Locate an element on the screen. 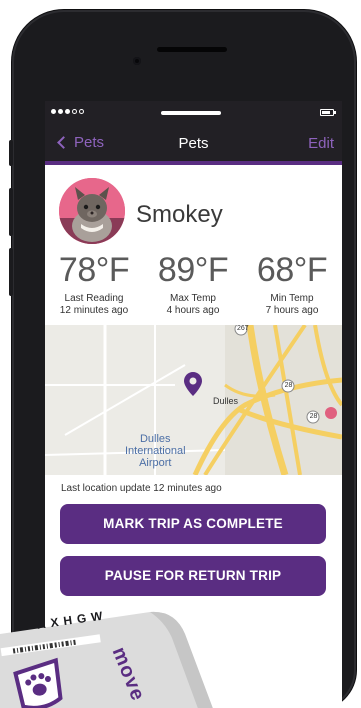 Image resolution: width=361 pixels, height=708 pixels. signal-strength-icon is located at coordinates (67, 111).